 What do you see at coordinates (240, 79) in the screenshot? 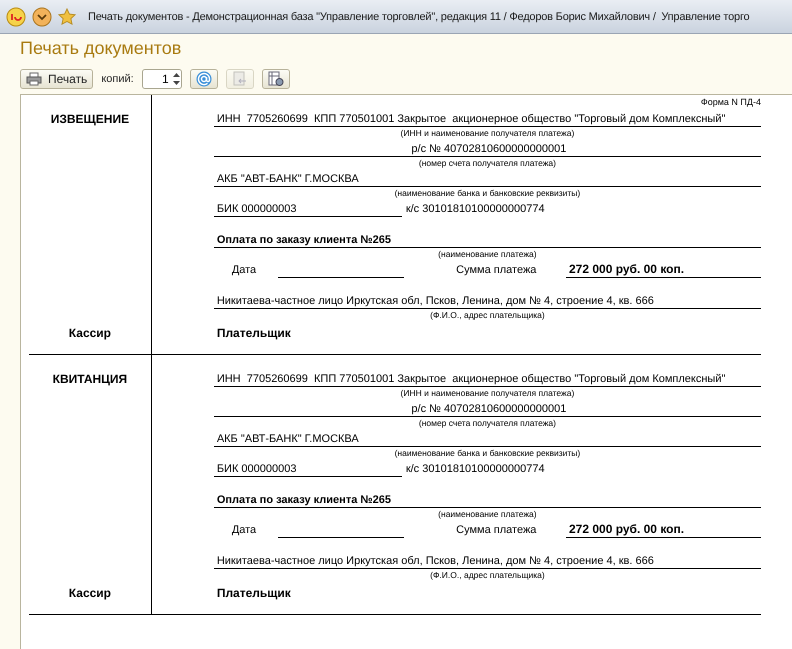
I see `document-arrow-icon` at bounding box center [240, 79].